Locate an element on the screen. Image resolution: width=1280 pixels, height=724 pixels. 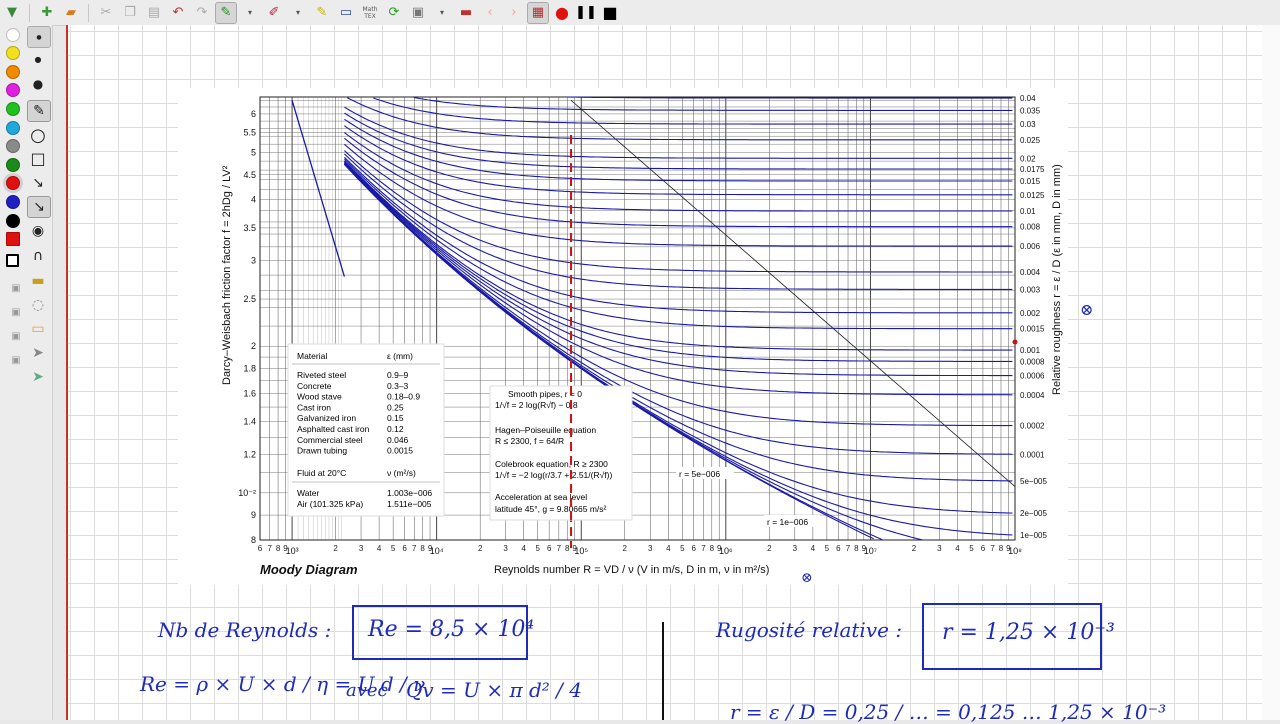
color-blue is located at coordinates (13, 202).